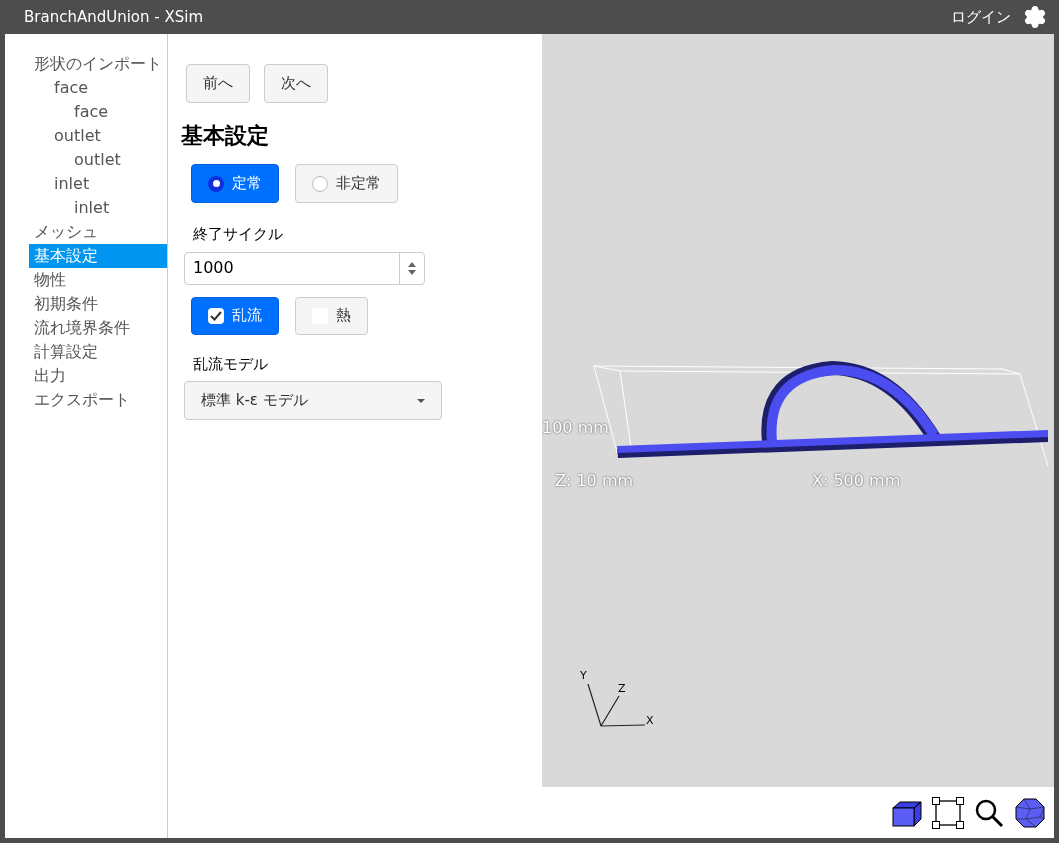 The height and width of the screenshot is (843, 1059). Describe the element at coordinates (1030, 812) in the screenshot. I see `polyhedron-icon` at that location.